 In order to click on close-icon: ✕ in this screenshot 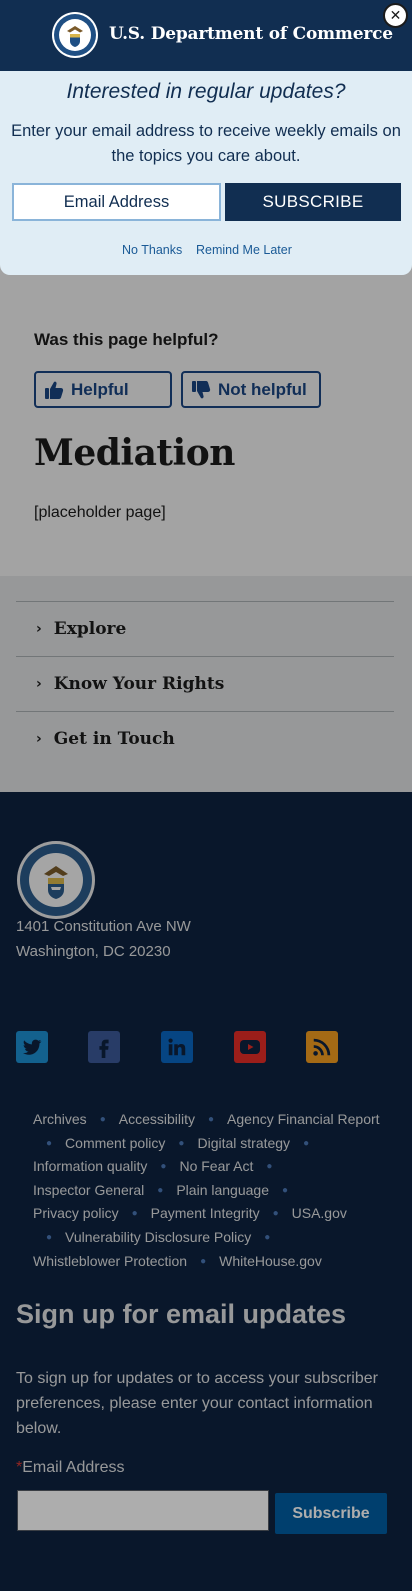, I will do `click(395, 15)`.